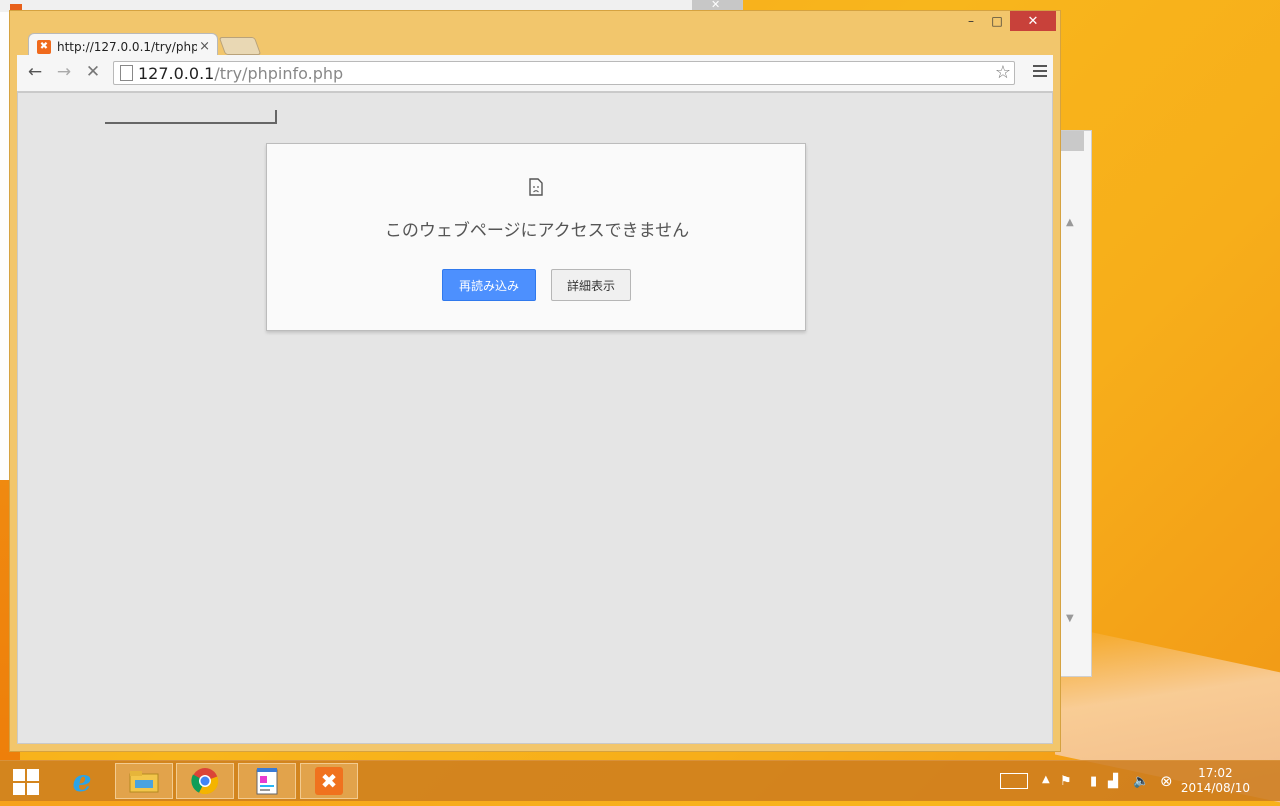  I want to click on maximize-button: □, so click(997, 21).